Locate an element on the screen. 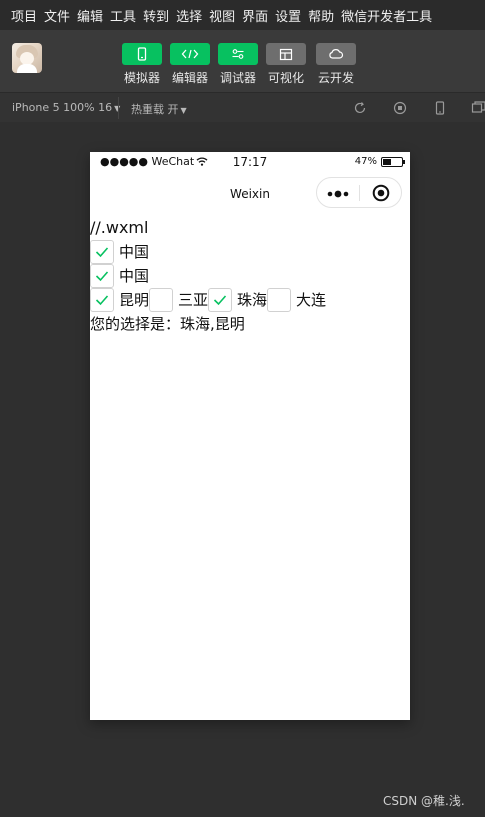 This screenshot has width=485, height=817. menu-settings: 设置 is located at coordinates (288, 15).